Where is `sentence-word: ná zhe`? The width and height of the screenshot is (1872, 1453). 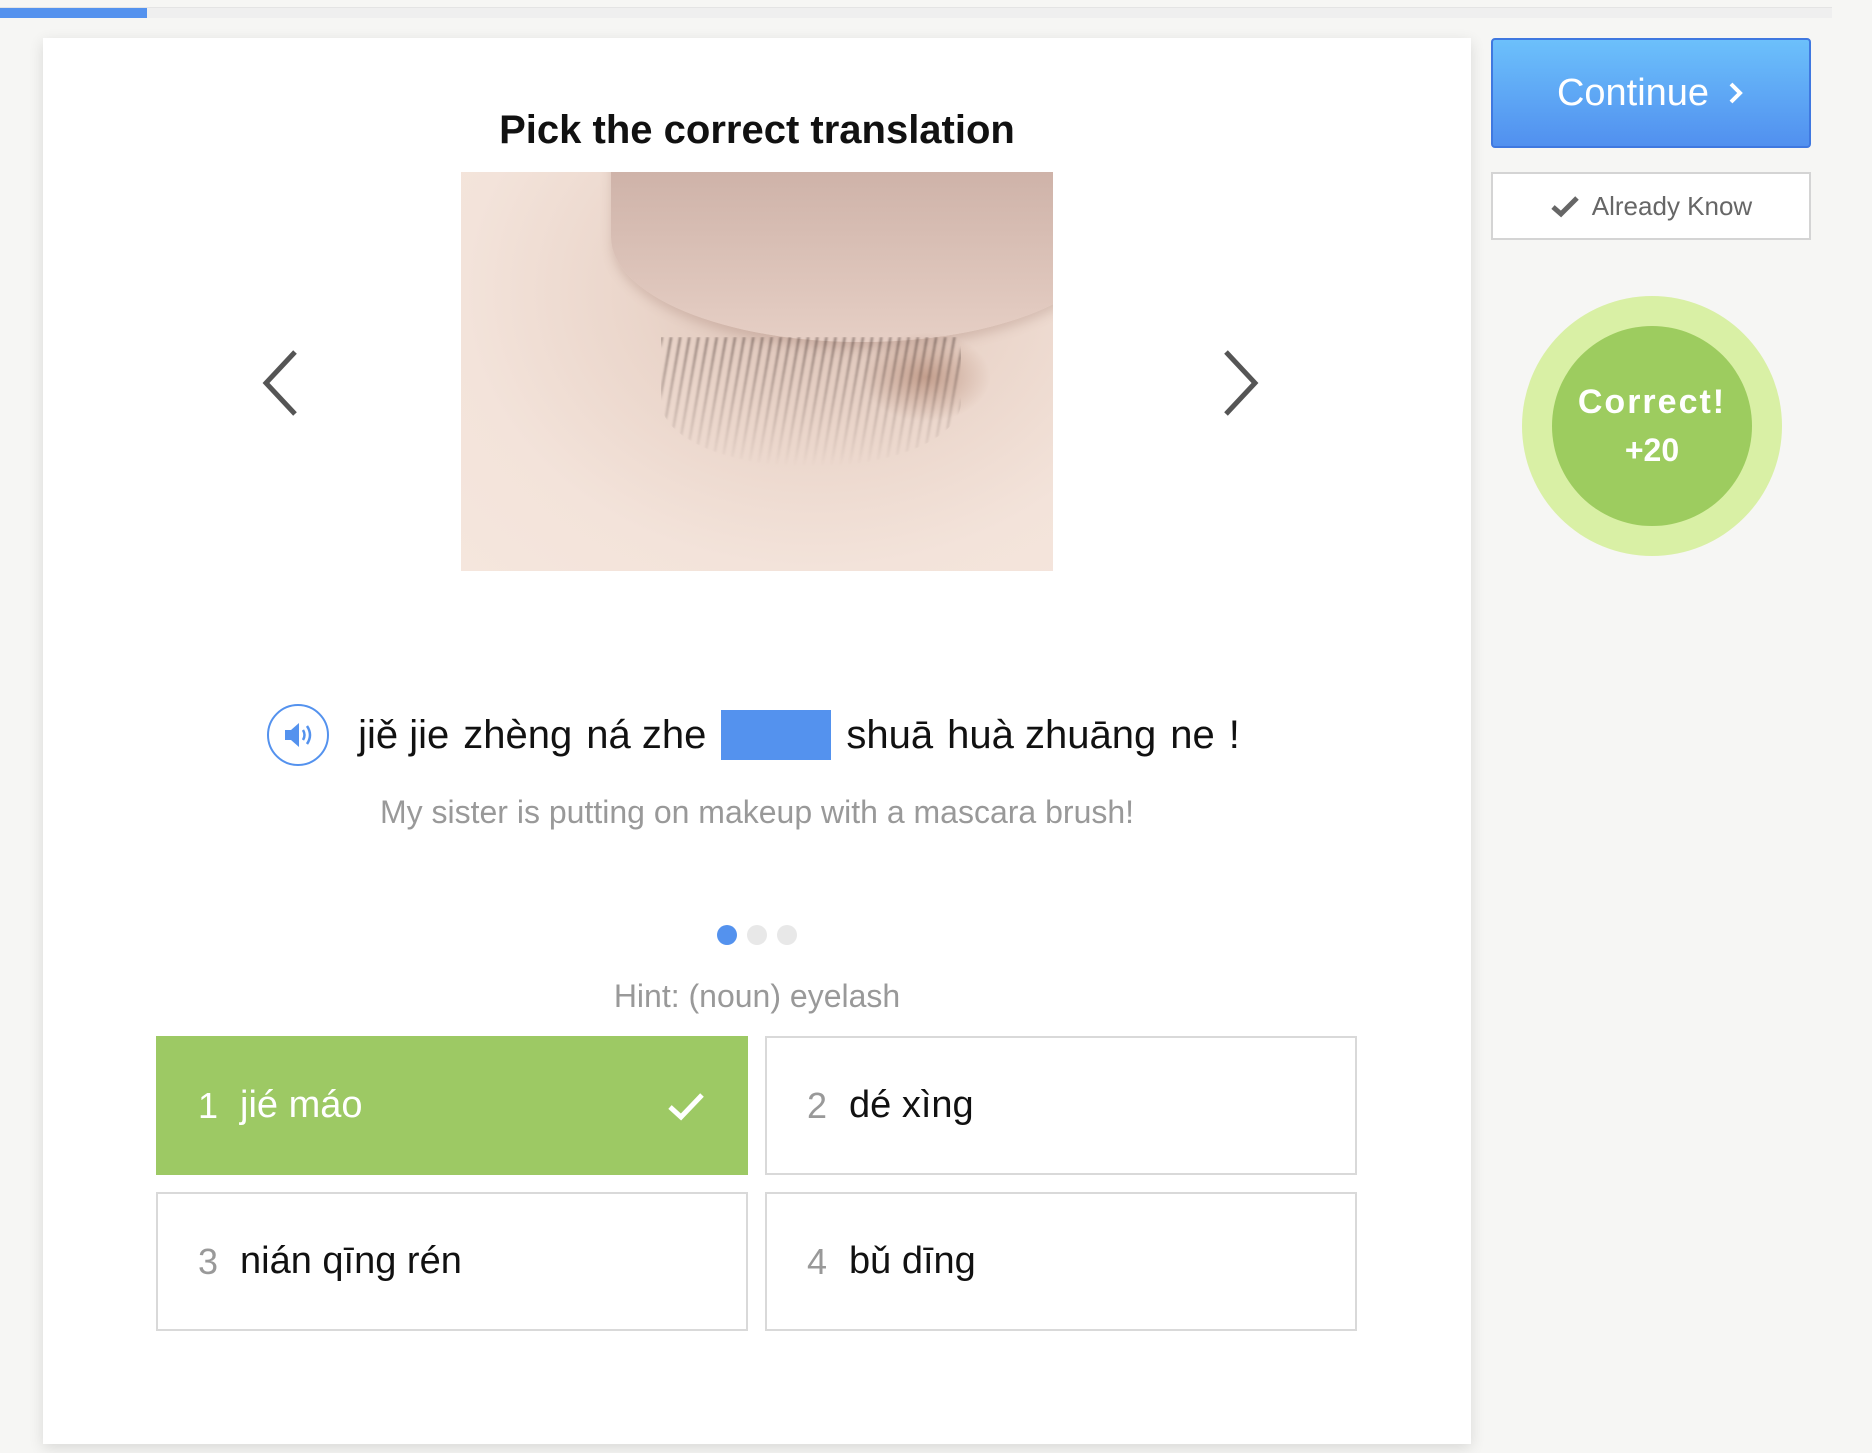
sentence-word: ná zhe is located at coordinates (646, 734).